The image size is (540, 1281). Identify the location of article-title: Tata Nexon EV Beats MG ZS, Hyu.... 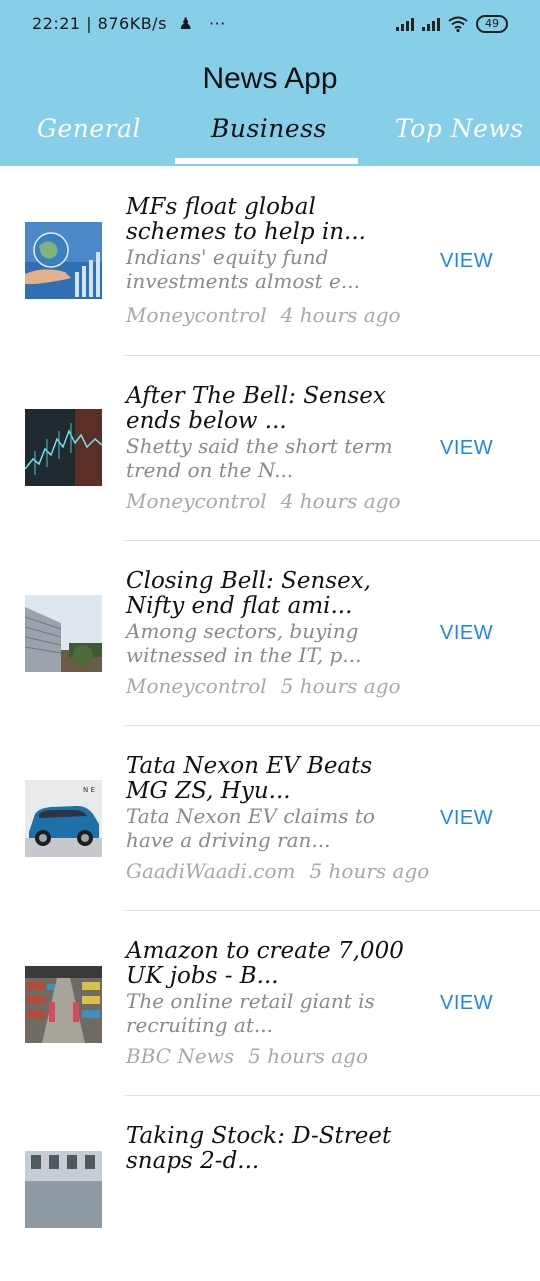
(249, 778).